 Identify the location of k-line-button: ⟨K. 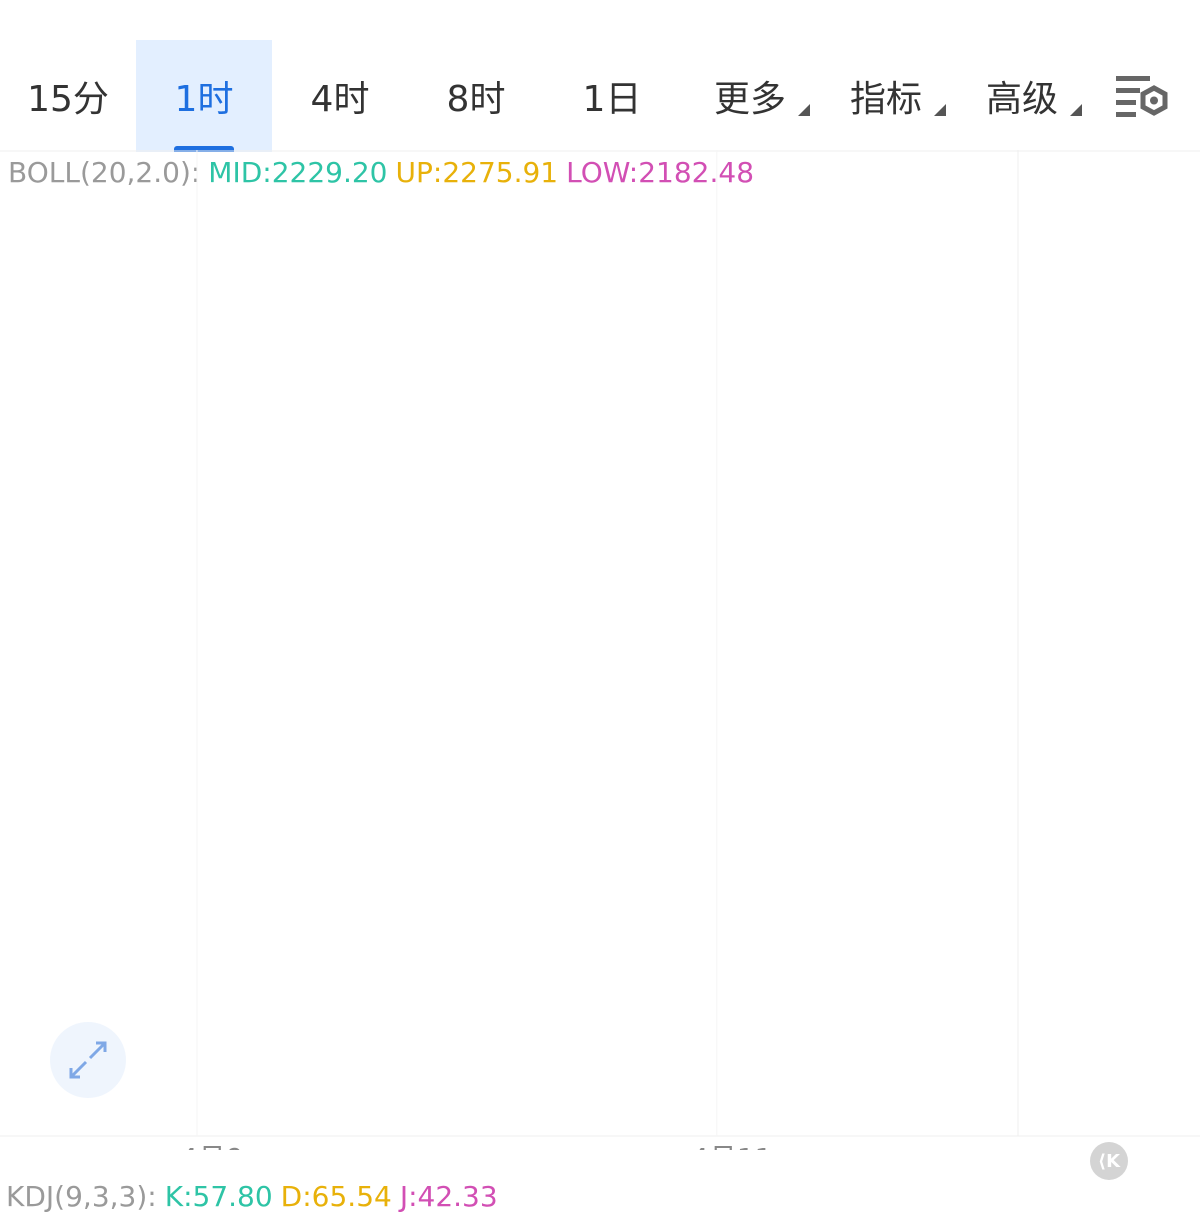
(1109, 1161).